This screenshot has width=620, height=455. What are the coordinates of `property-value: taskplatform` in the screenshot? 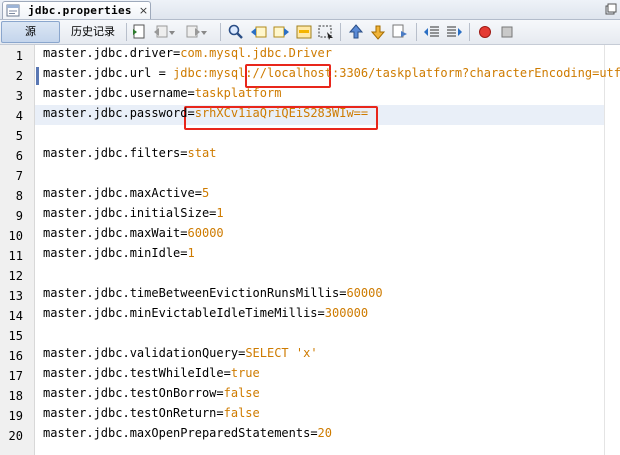 It's located at (238, 93).